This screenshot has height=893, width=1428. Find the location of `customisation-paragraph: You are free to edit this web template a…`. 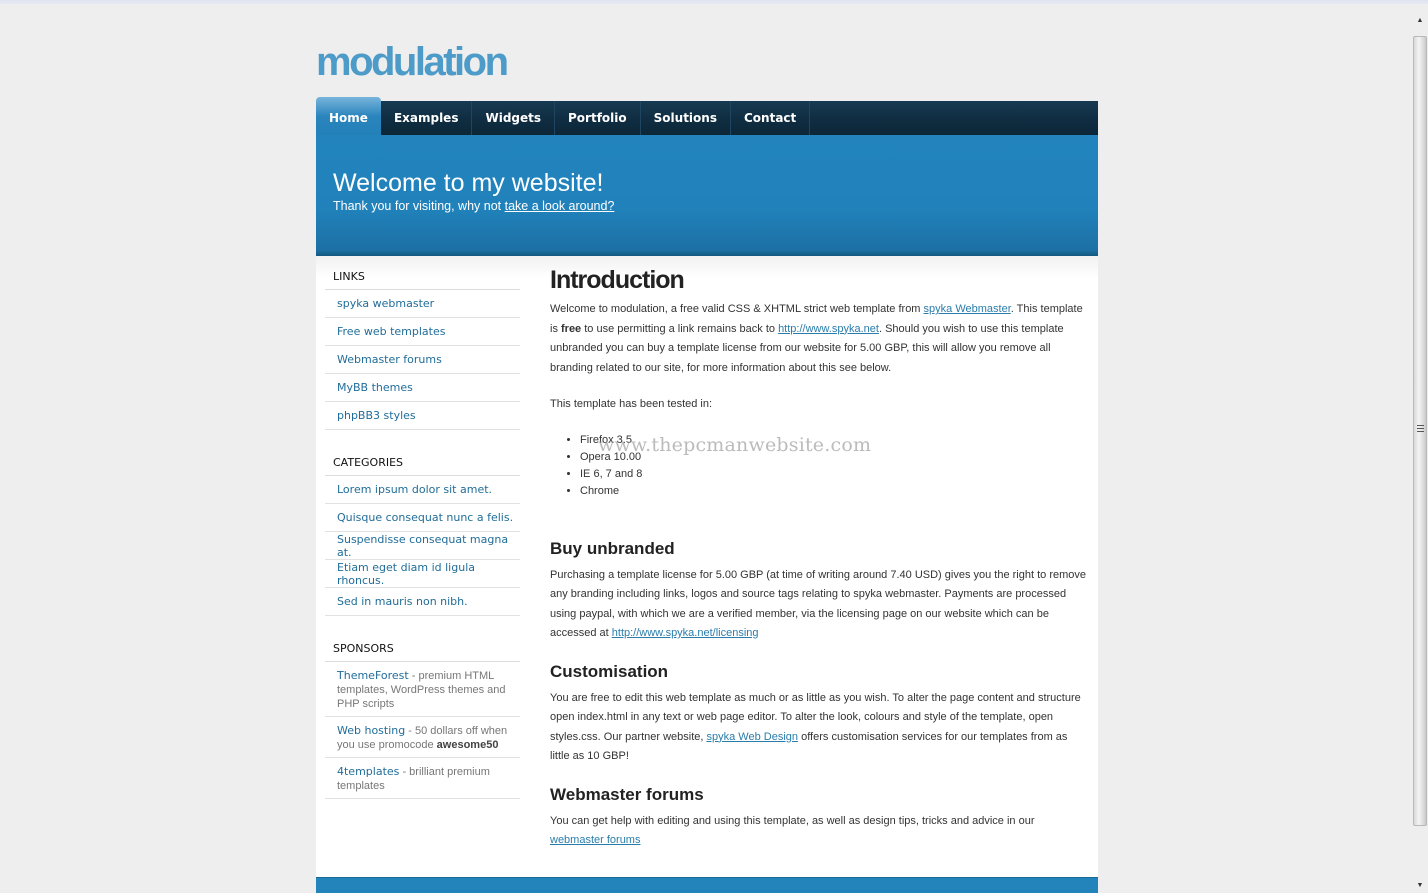

customisation-paragraph: You are free to edit this web template a… is located at coordinates (820, 728).